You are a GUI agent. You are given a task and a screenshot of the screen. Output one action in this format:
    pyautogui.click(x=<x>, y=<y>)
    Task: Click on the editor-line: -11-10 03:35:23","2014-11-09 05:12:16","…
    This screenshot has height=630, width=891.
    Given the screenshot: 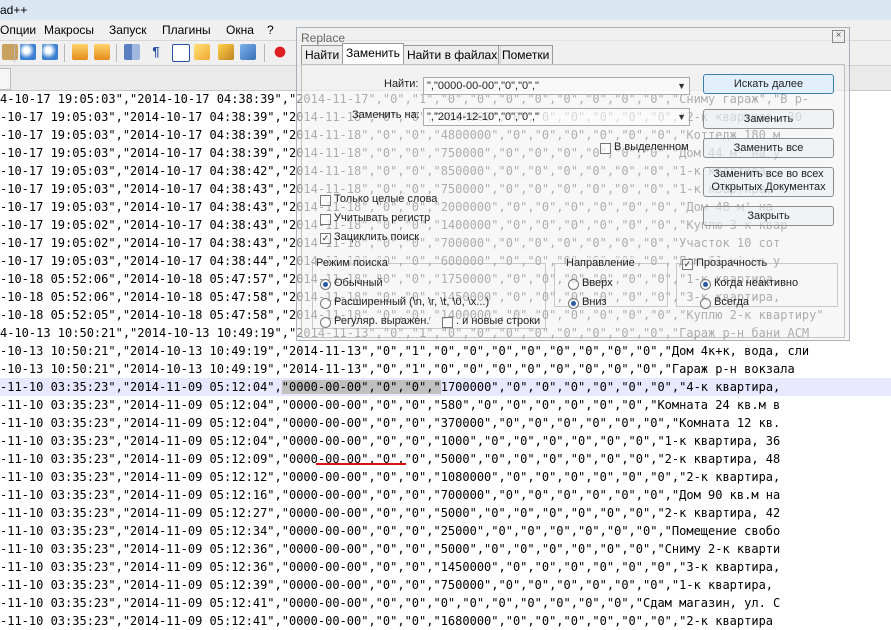 What is the action you would take?
    pyautogui.click(x=445, y=495)
    